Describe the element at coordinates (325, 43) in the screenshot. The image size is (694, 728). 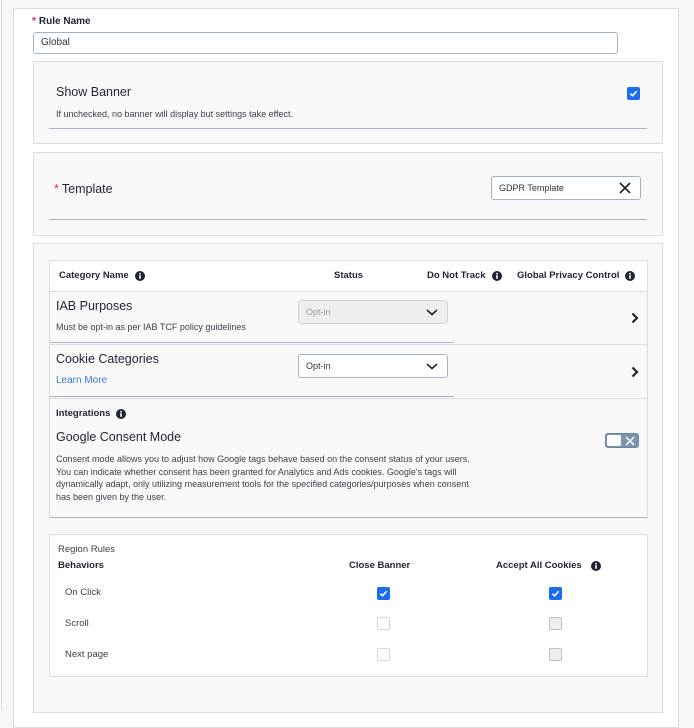
I see `rule-name-input: Global` at that location.